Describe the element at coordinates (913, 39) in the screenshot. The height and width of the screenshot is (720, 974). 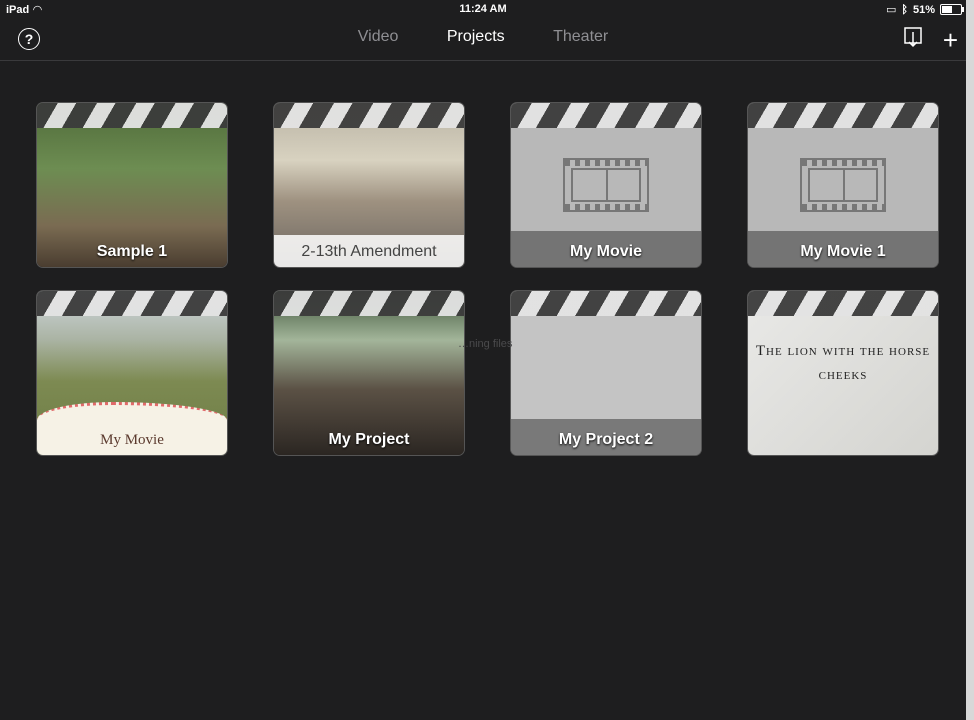
I see `import-icon` at that location.